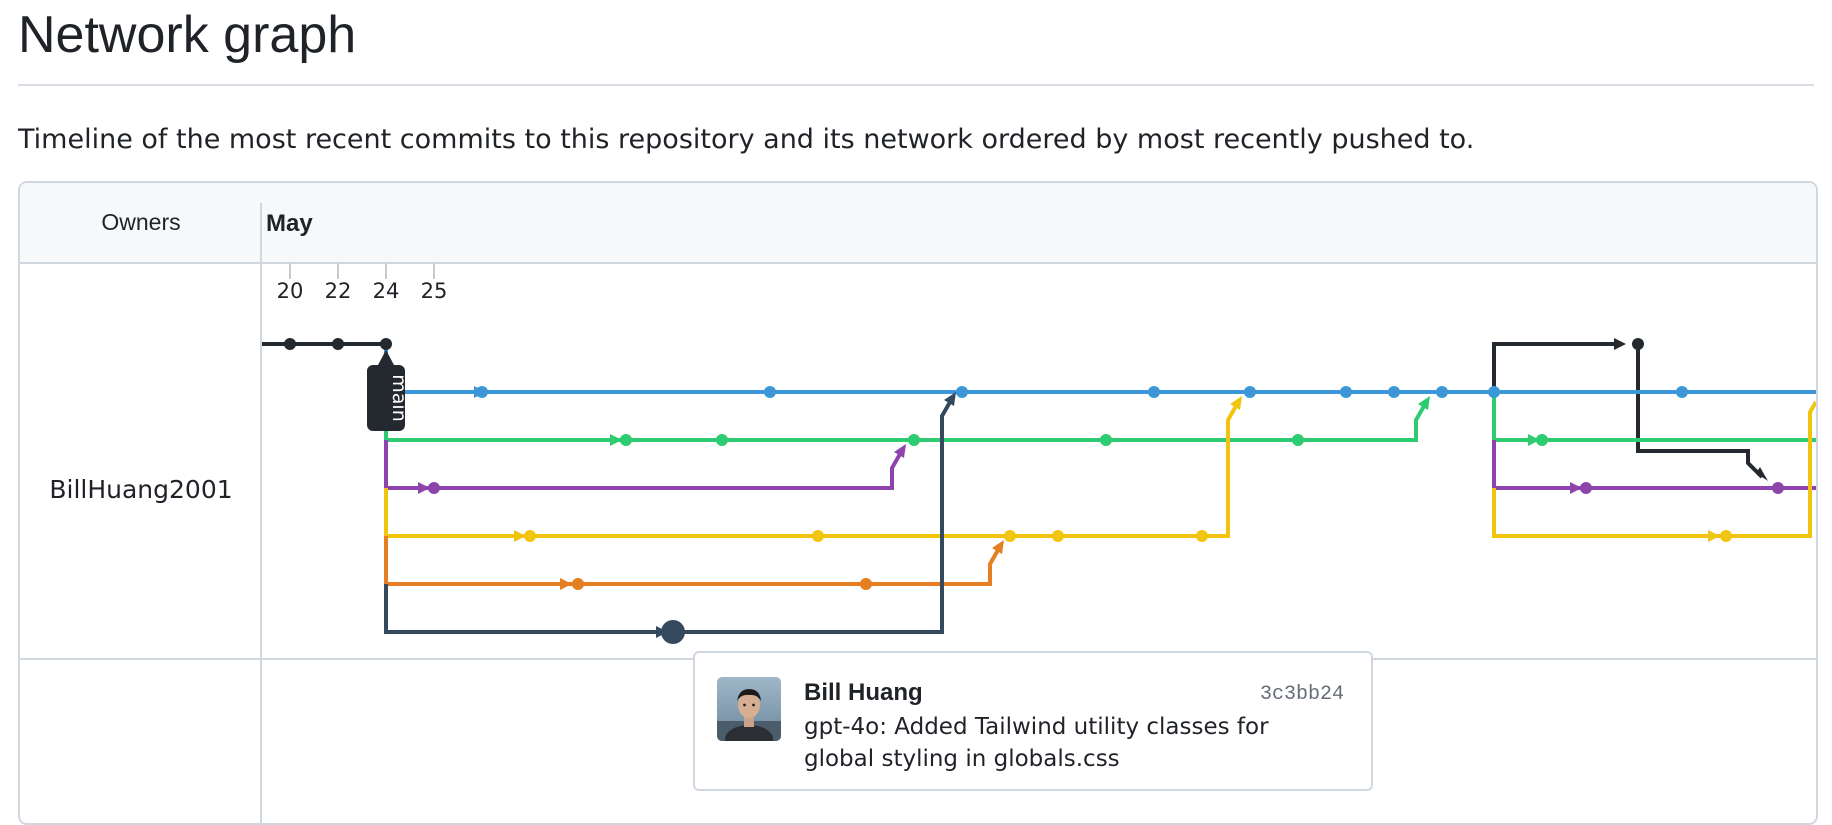 Image resolution: width=1832 pixels, height=825 pixels. Describe the element at coordinates (362, 291) in the screenshot. I see `day-labels: 20 22 24 25` at that location.